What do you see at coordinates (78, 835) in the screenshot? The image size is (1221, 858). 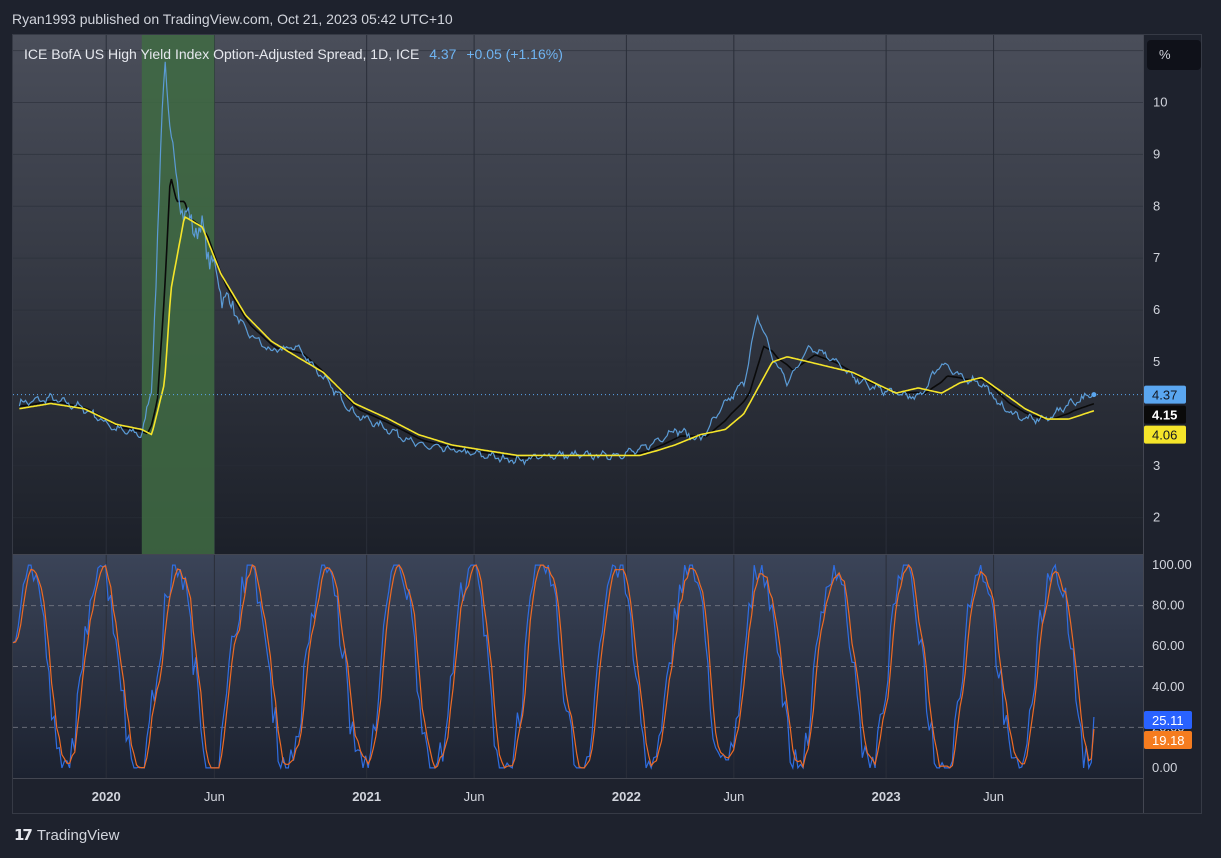 I see `brand-name: TradingView` at bounding box center [78, 835].